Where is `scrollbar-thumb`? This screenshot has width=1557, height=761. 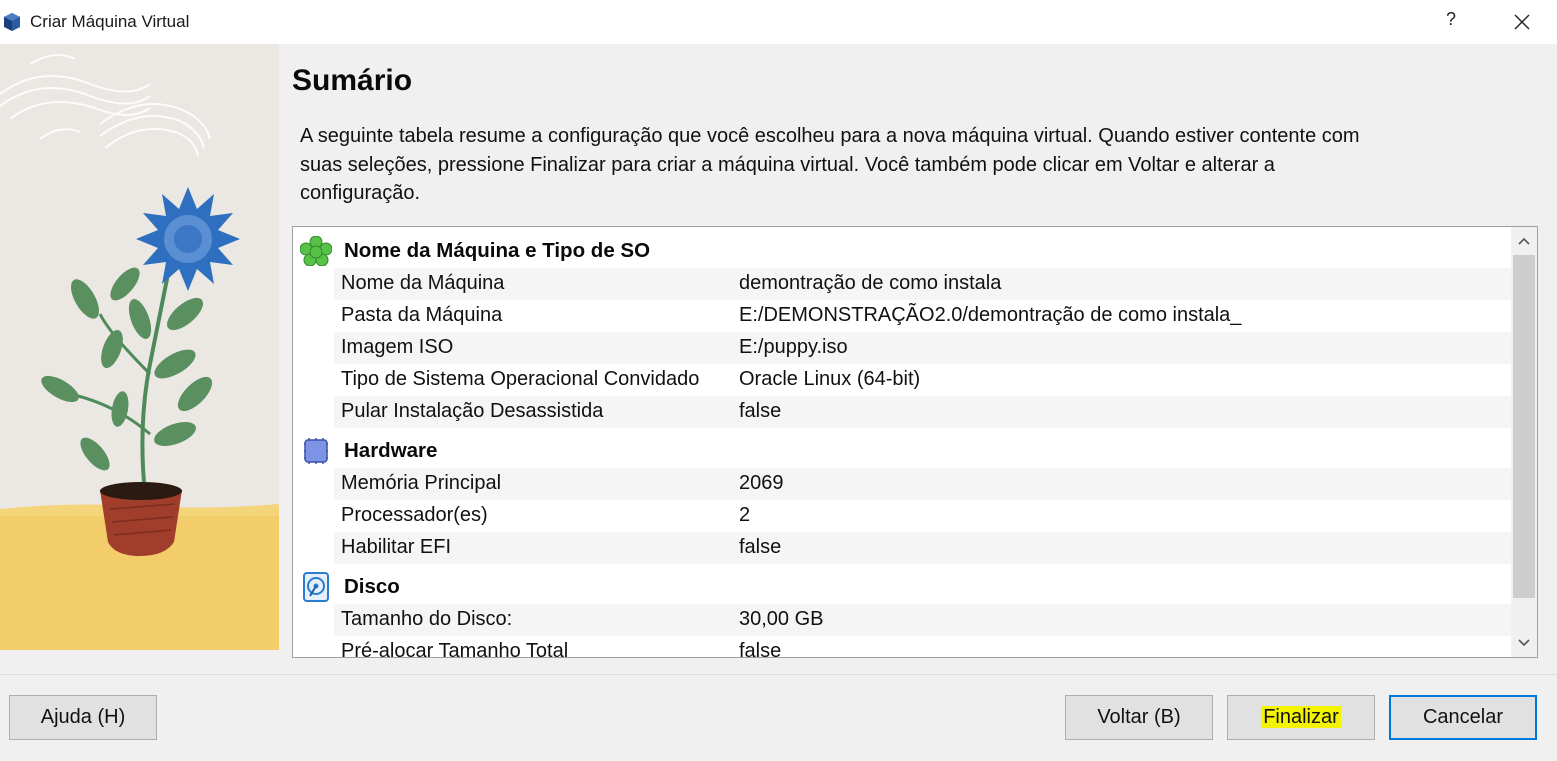 scrollbar-thumb is located at coordinates (1524, 426).